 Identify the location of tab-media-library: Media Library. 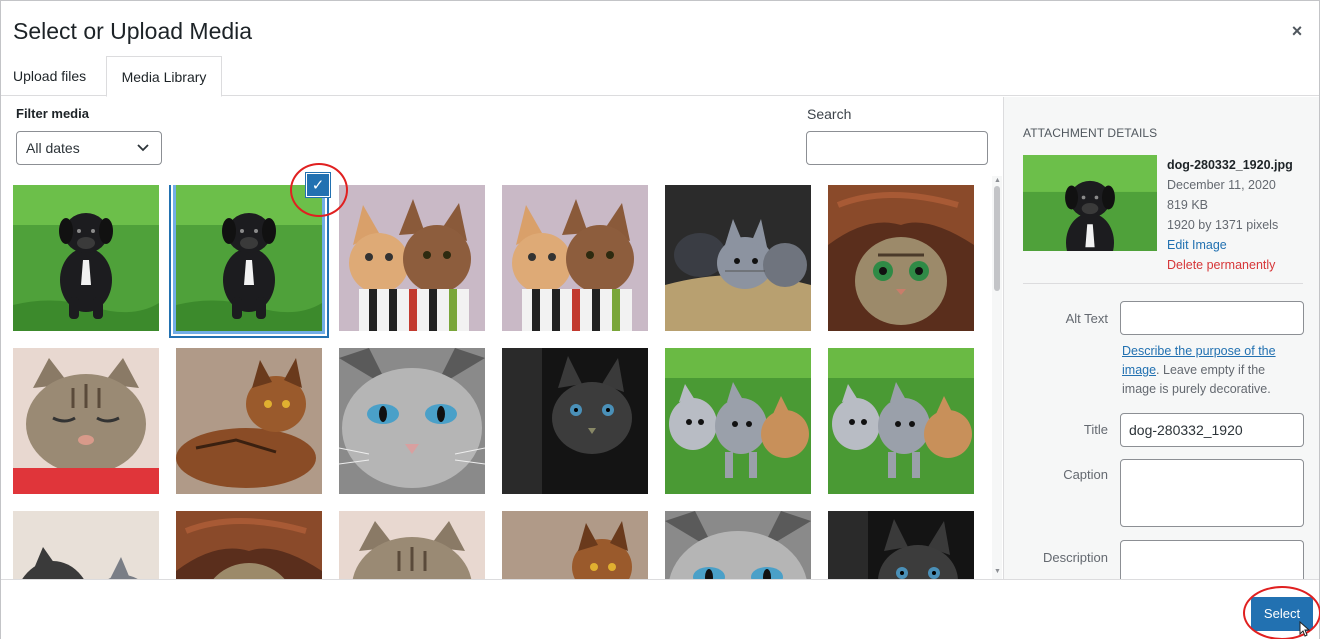
(164, 76).